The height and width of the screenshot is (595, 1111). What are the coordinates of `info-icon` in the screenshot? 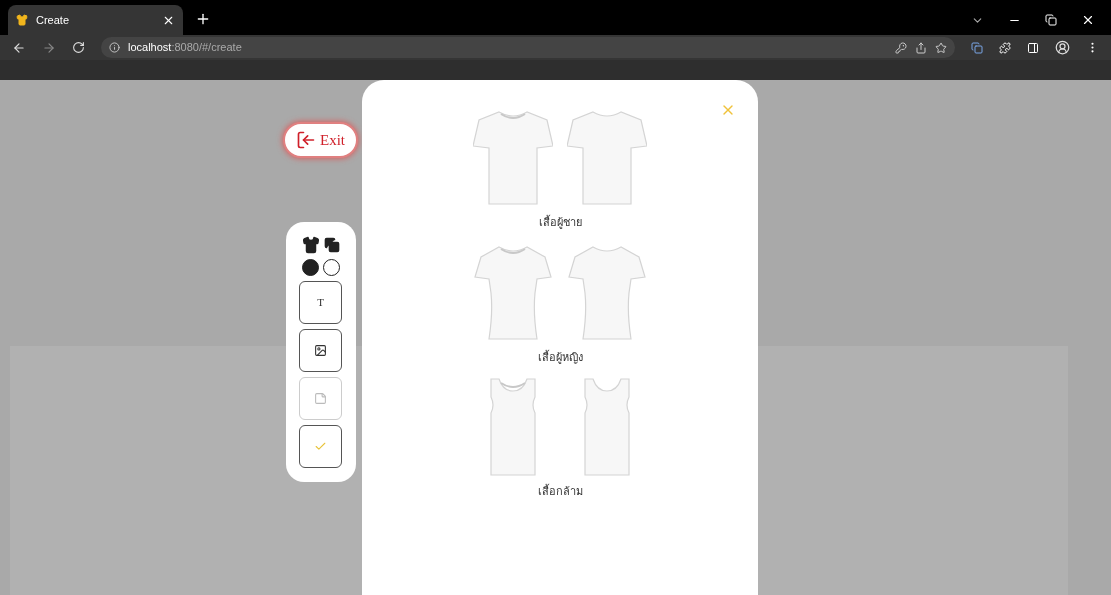 It's located at (114, 47).